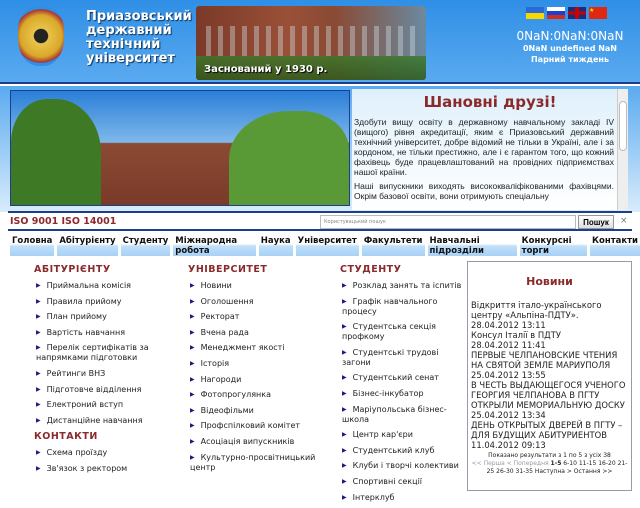  Describe the element at coordinates (104, 405) in the screenshot. I see `menu-link: Електроний вступ` at that location.